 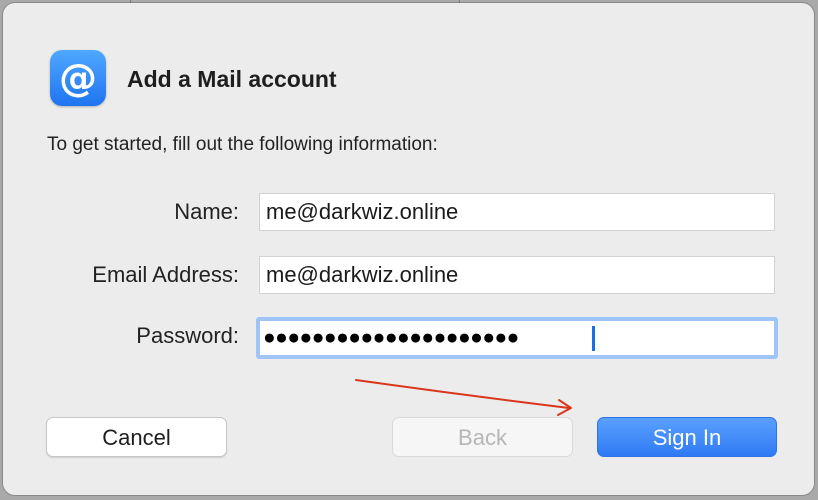 I want to click on annotation-arrow-line, so click(x=462, y=394).